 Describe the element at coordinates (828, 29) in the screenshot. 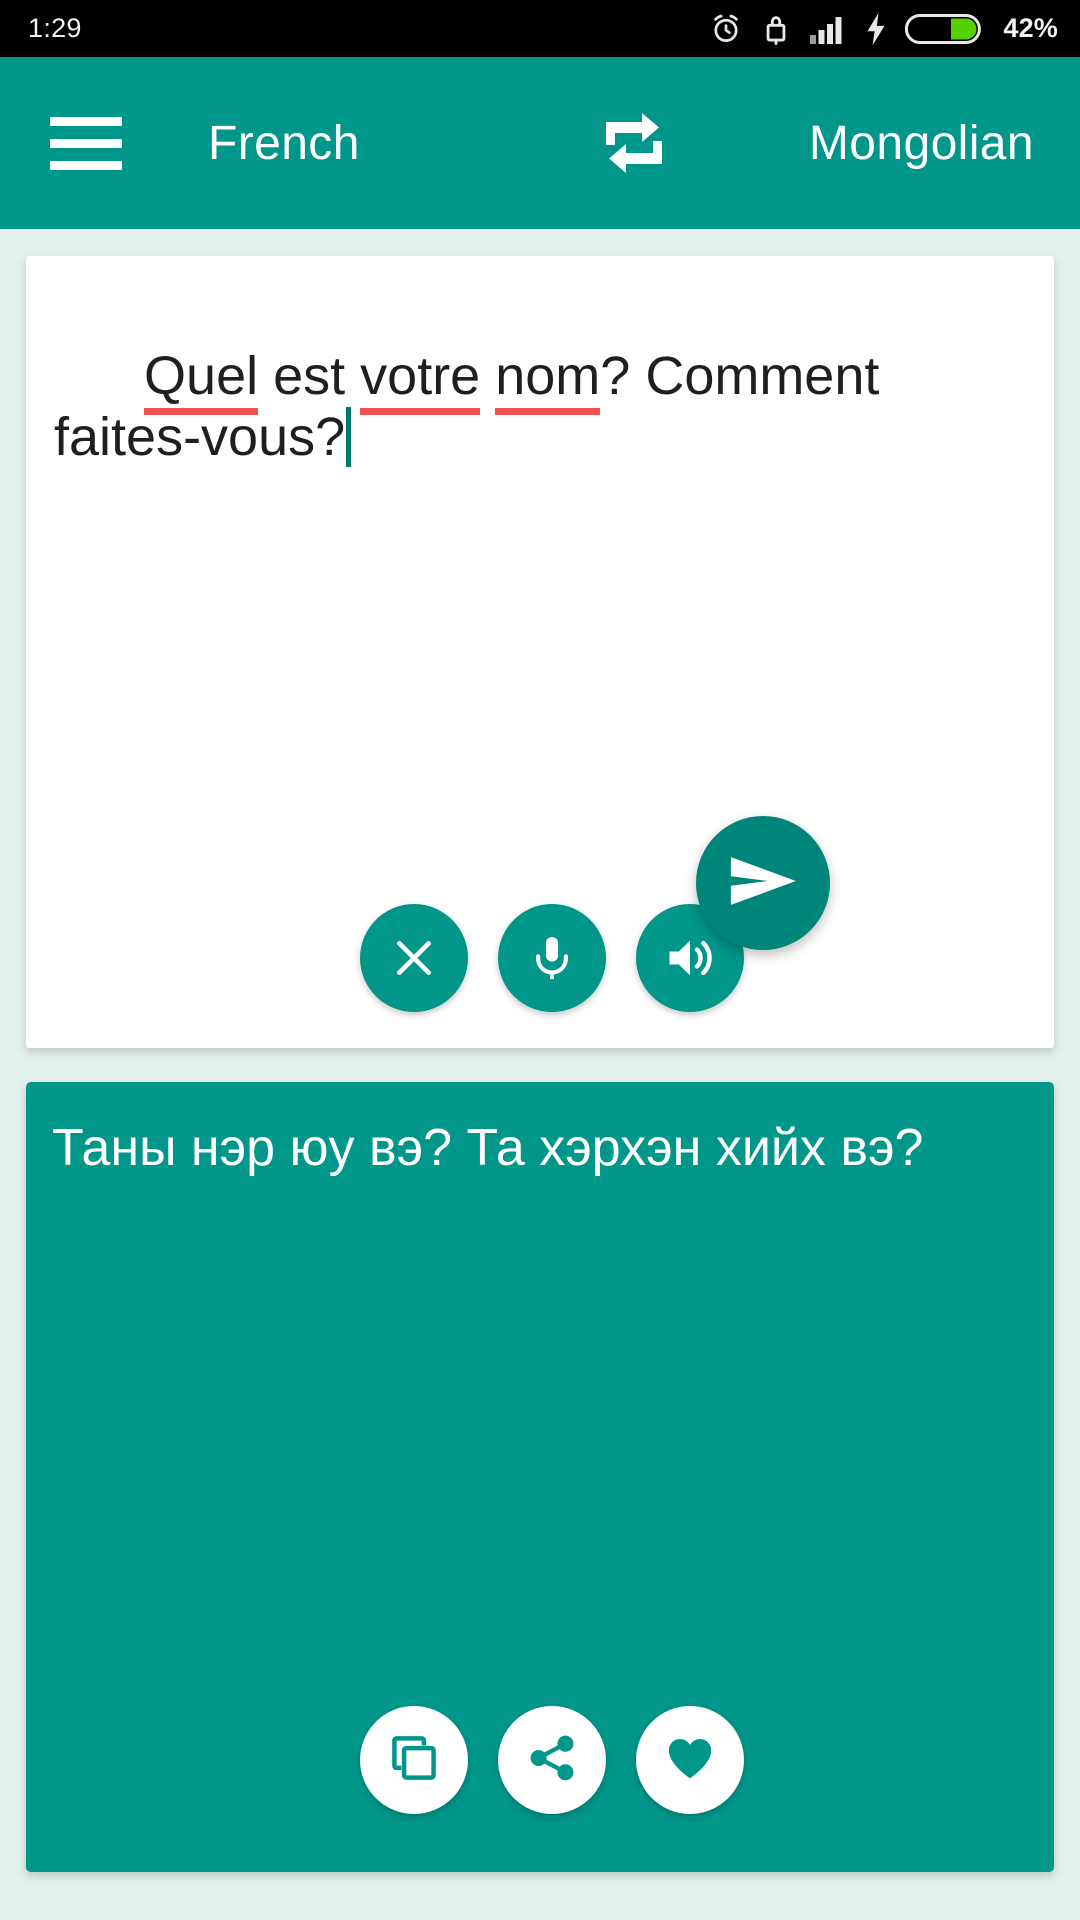

I see `signal-icon` at that location.